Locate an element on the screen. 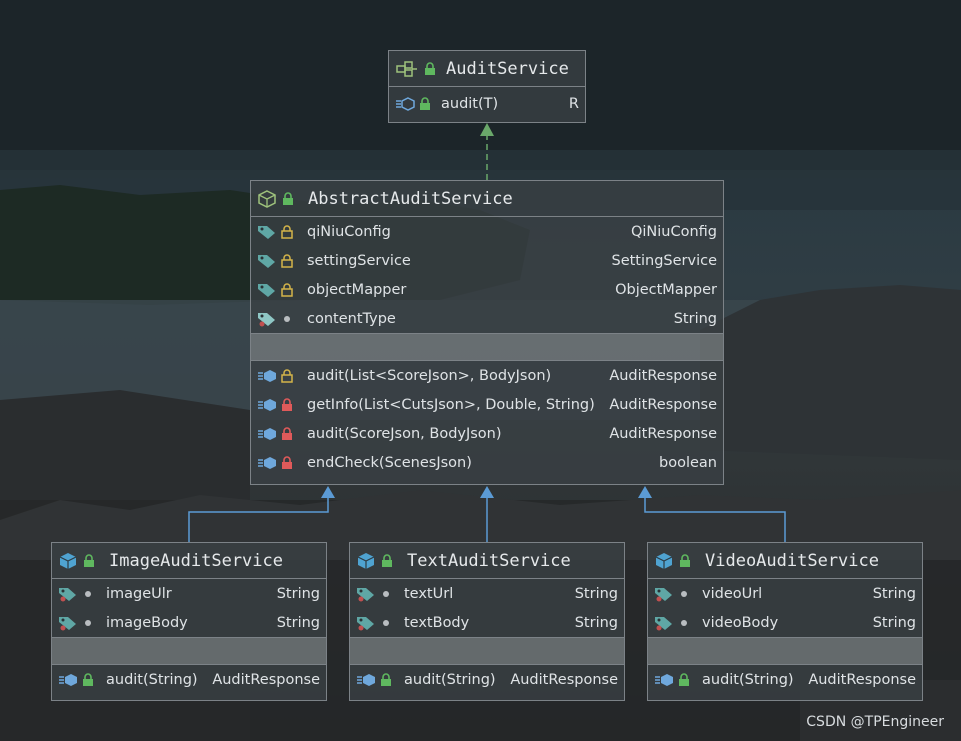  method-type: boolean is located at coordinates (688, 462).